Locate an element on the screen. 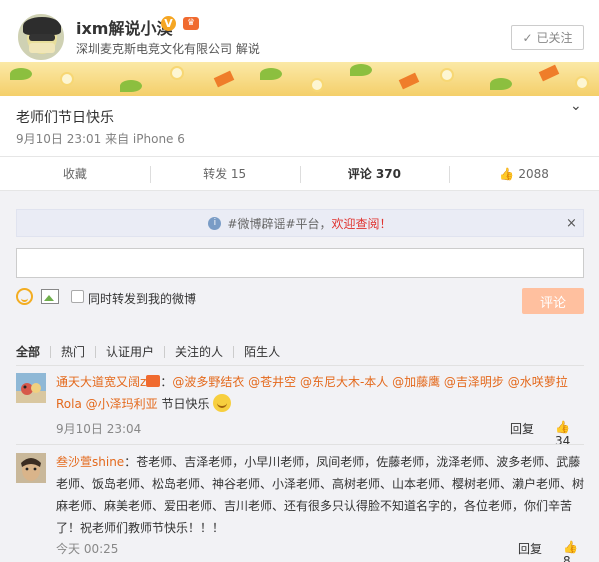 The width and height of the screenshot is (599, 562). notice-link: 欢迎查阅！ is located at coordinates (362, 223).